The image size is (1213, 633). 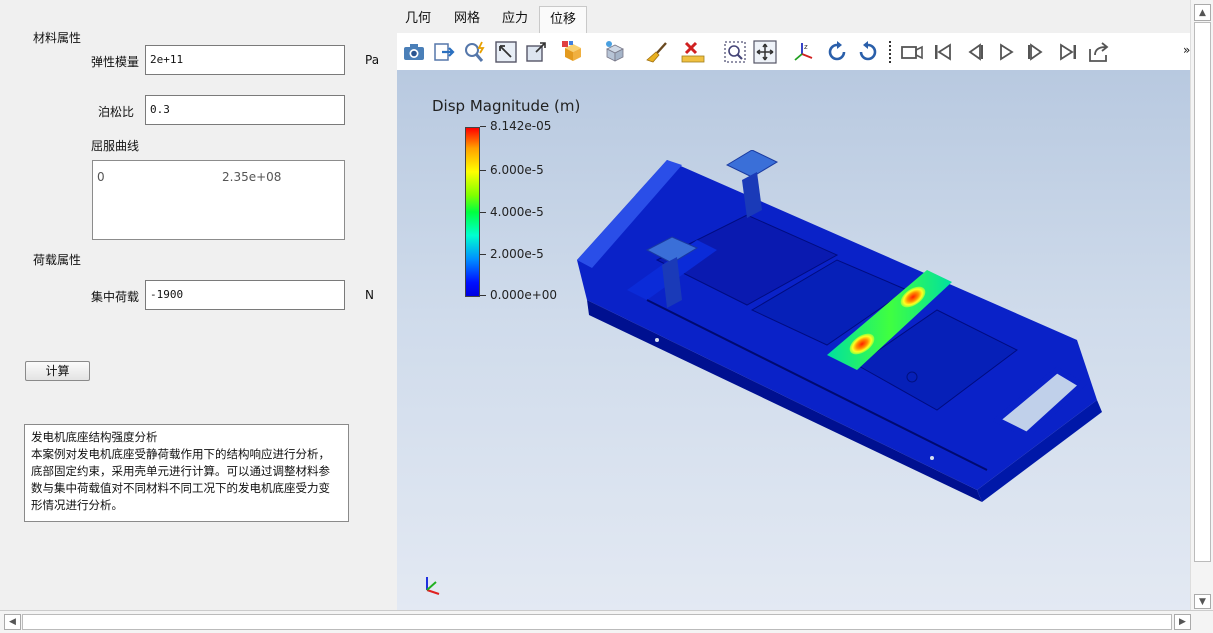 I want to click on yield-curve-table: 0 2.35e+08, so click(x=218, y=200).